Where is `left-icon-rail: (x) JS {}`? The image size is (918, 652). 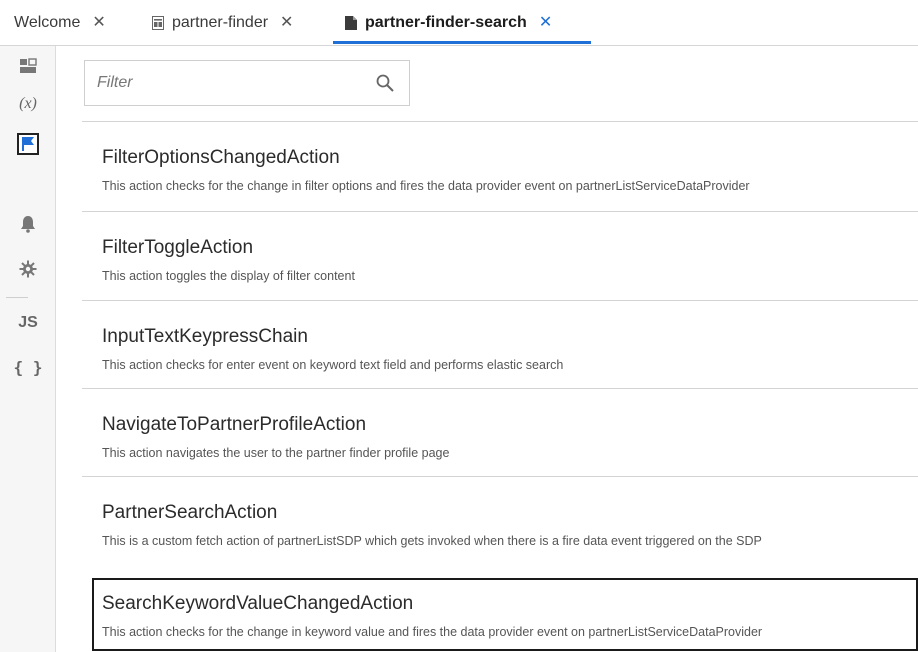
left-icon-rail: (x) JS {} is located at coordinates (28, 349).